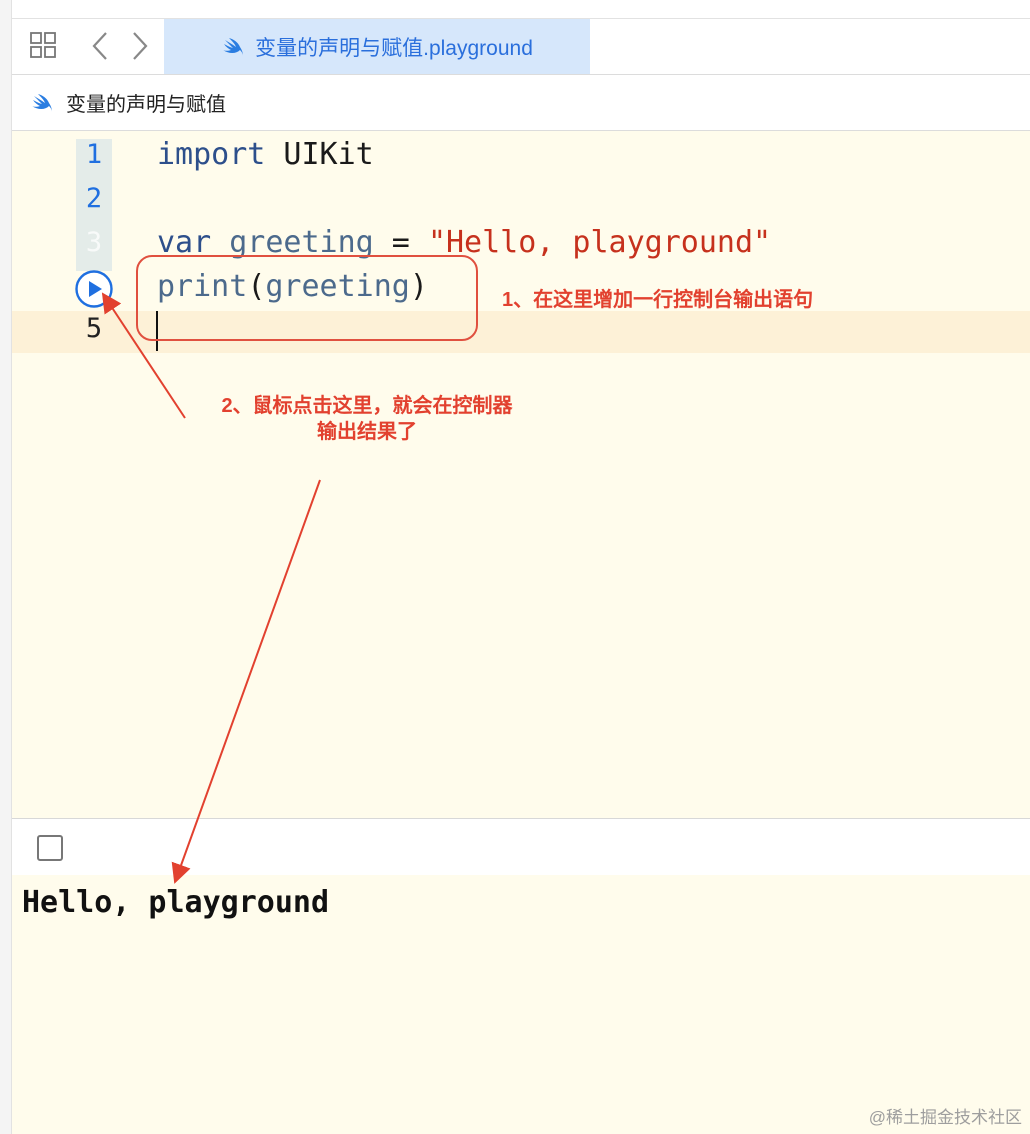 The image size is (1030, 1134). I want to click on annotation-note-2: 2、鼠标点击这里，就会在控制器 输出结果了, so click(367, 419).